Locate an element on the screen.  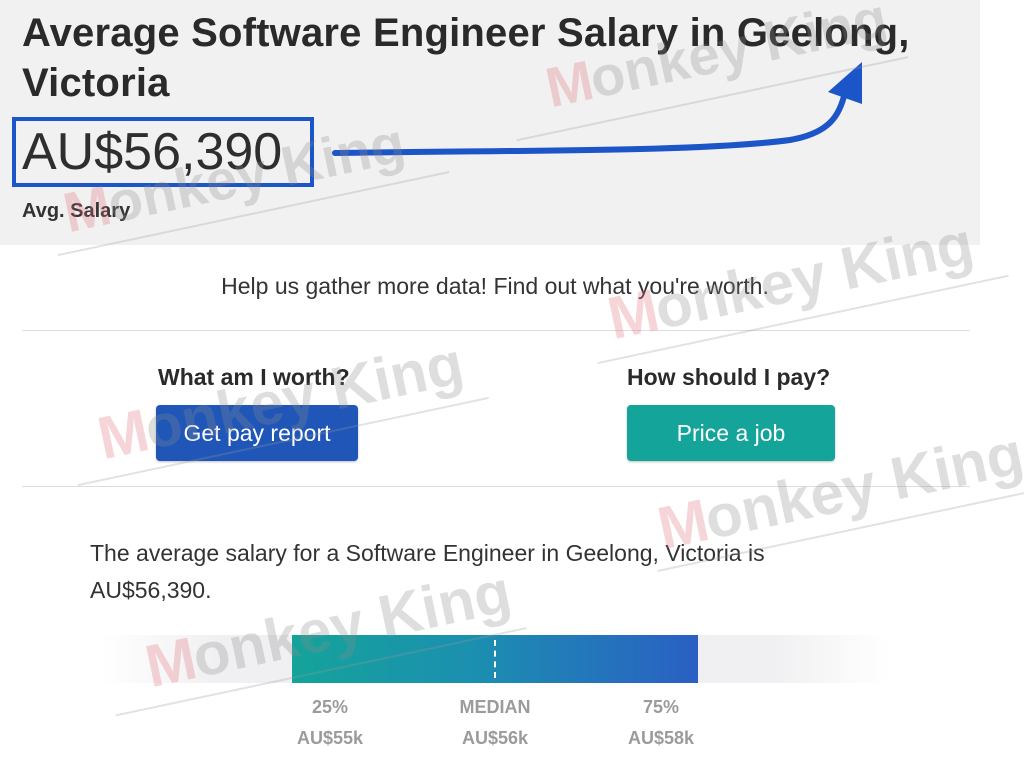
divider-top is located at coordinates (496, 330).